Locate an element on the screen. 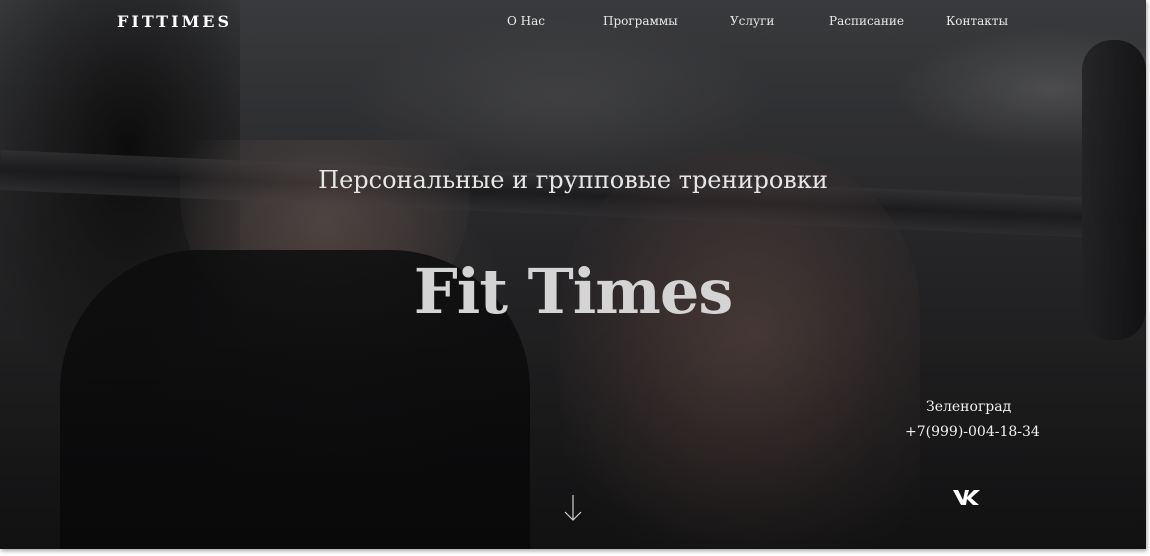 This screenshot has width=1150, height=556. contact-city: Зеленоград is located at coordinates (969, 407).